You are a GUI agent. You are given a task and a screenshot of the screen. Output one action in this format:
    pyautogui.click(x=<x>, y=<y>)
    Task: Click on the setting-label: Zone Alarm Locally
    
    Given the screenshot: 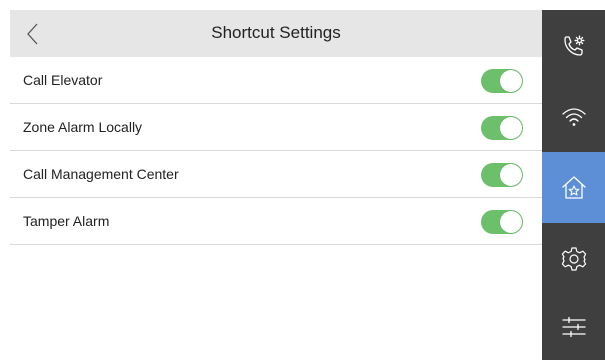 What is the action you would take?
    pyautogui.click(x=83, y=127)
    